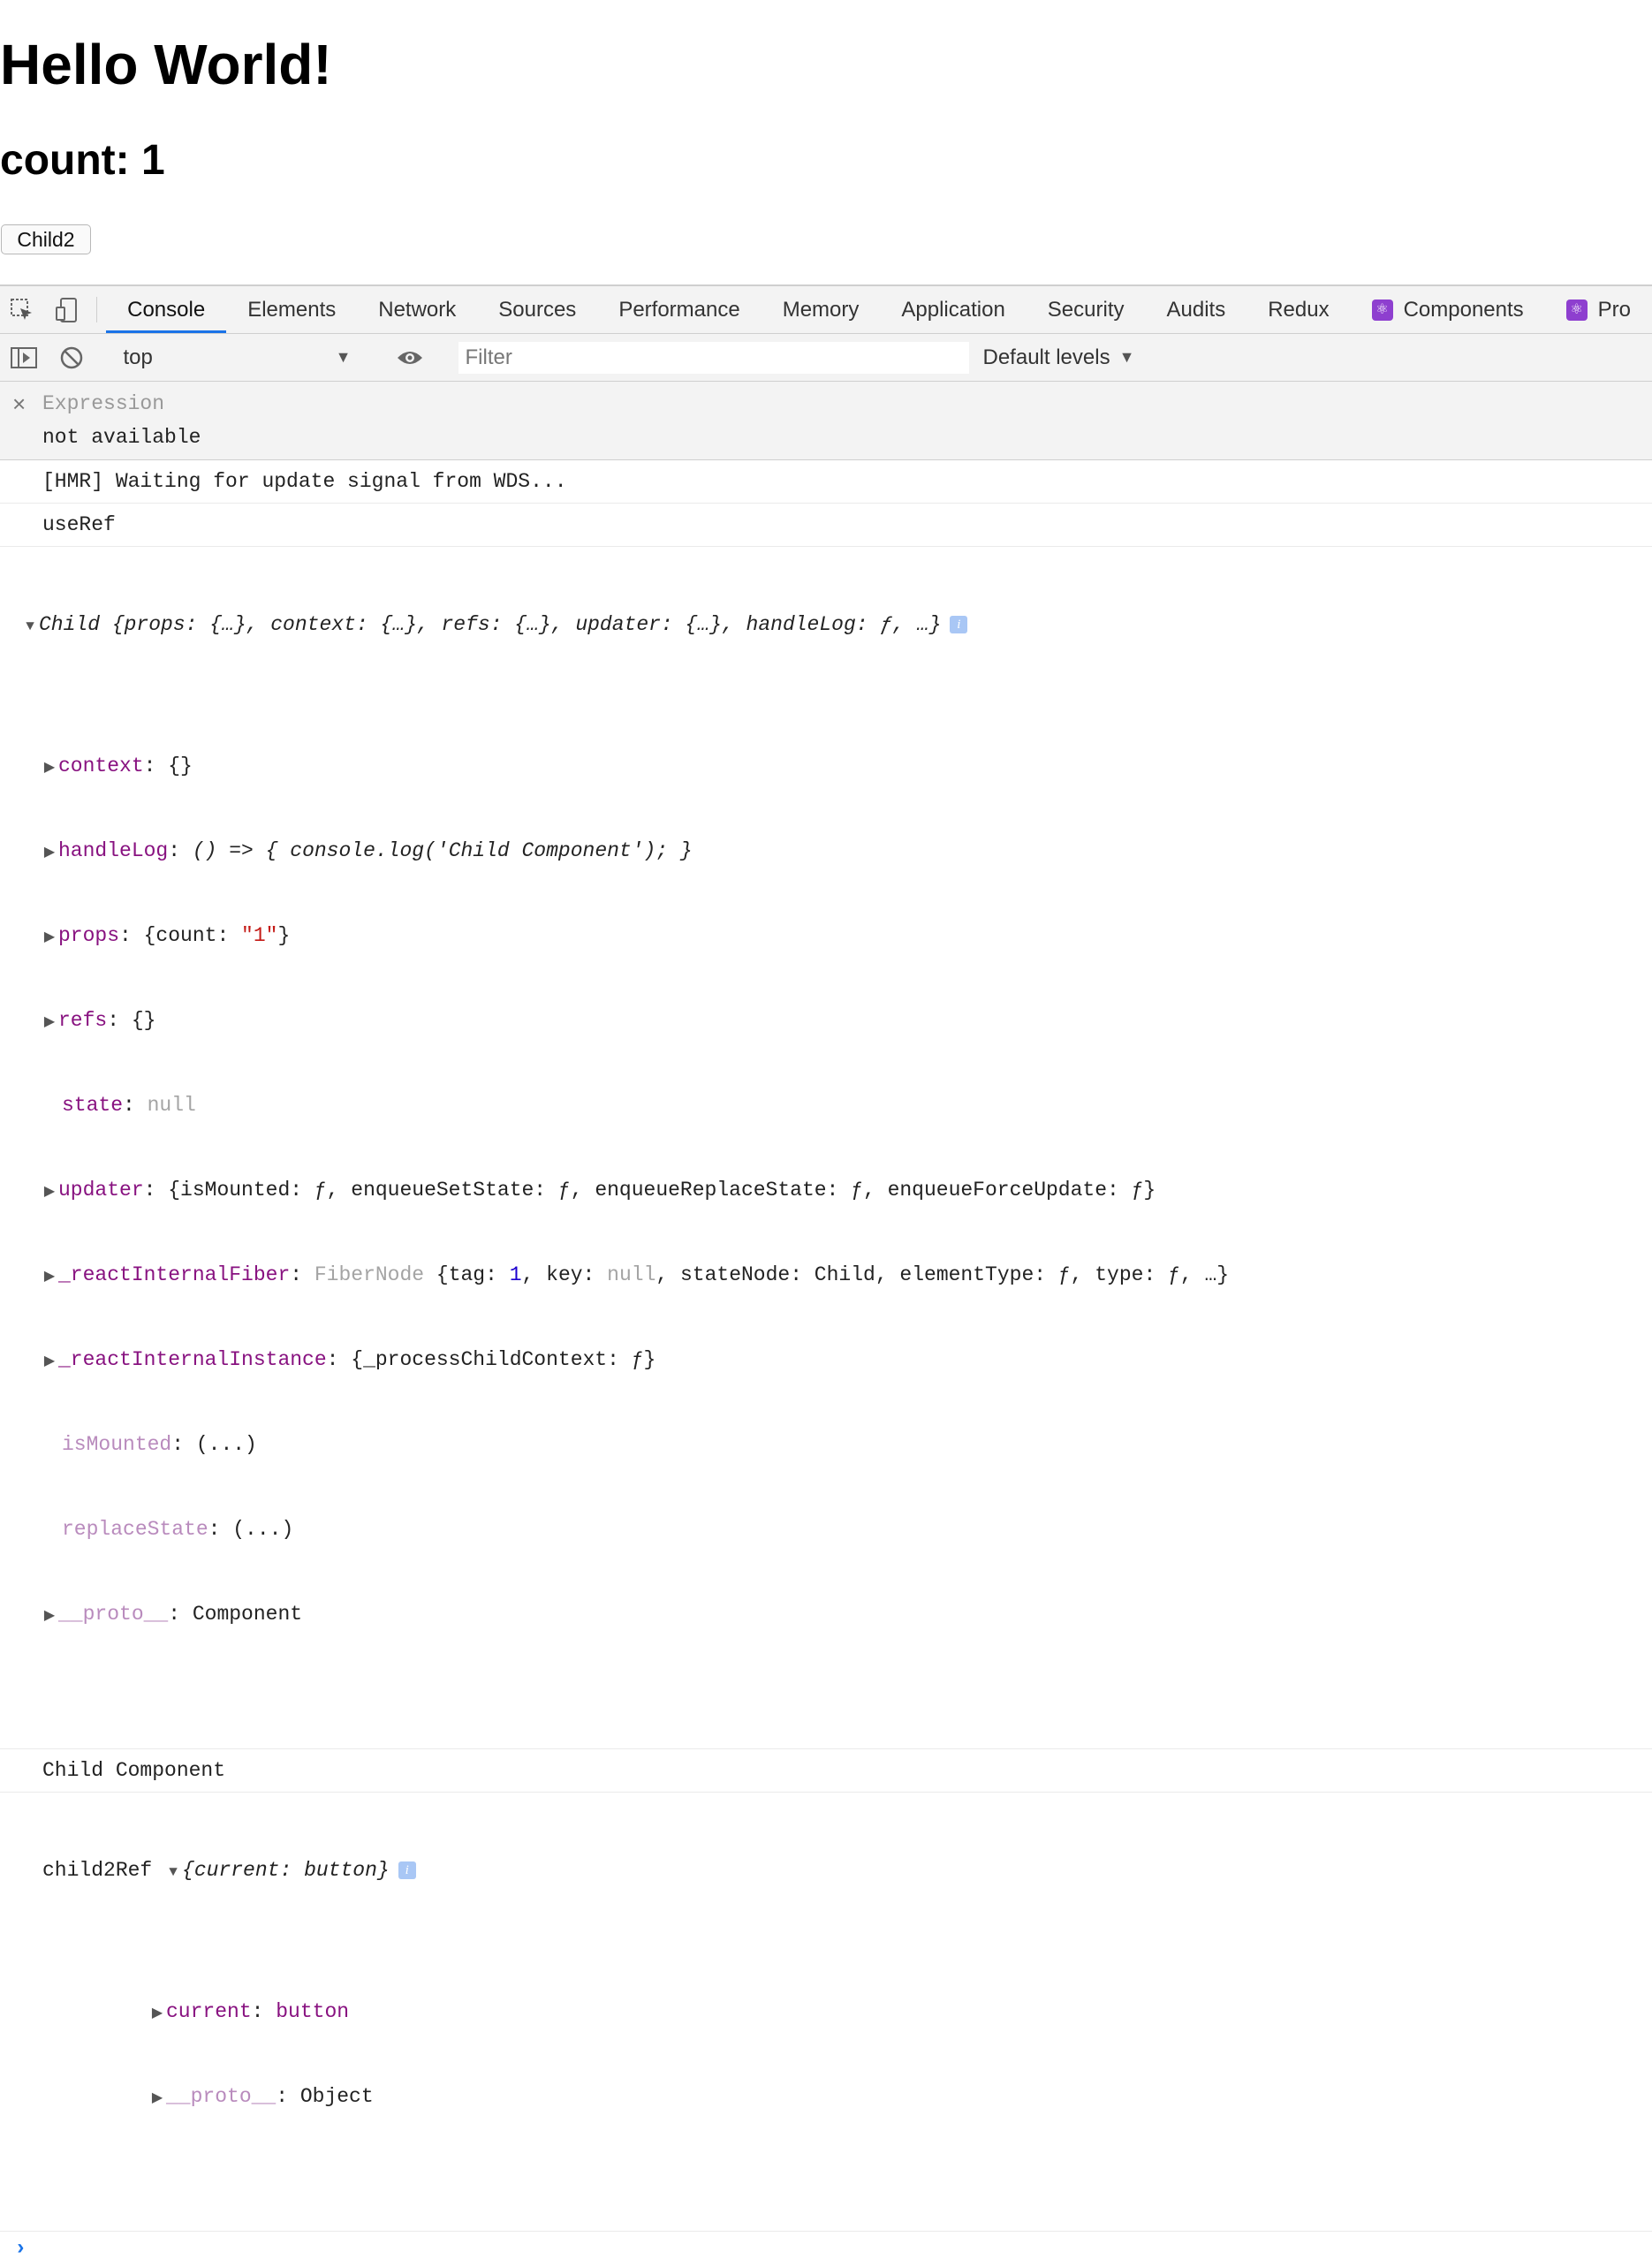 The height and width of the screenshot is (2267, 1652). I want to click on tab-console: Console, so click(166, 309).